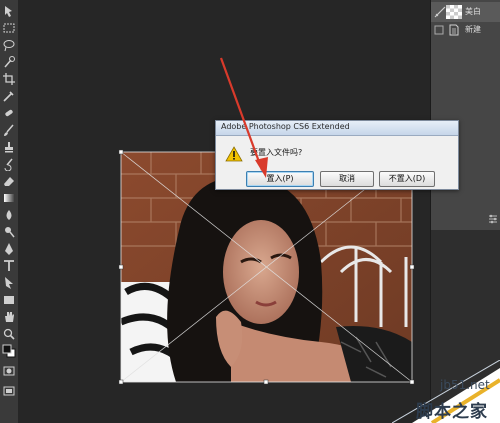 The image size is (500, 423). I want to click on blur-tool-icon, so click(9, 215).